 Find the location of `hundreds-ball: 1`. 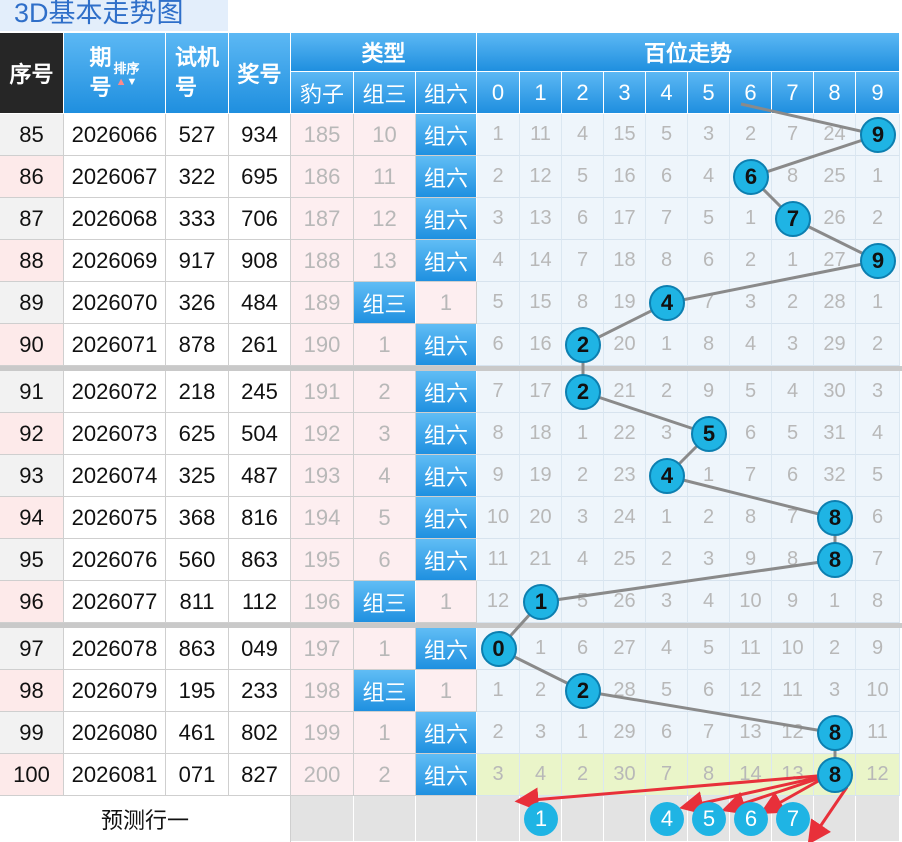

hundreds-ball: 1 is located at coordinates (541, 602).